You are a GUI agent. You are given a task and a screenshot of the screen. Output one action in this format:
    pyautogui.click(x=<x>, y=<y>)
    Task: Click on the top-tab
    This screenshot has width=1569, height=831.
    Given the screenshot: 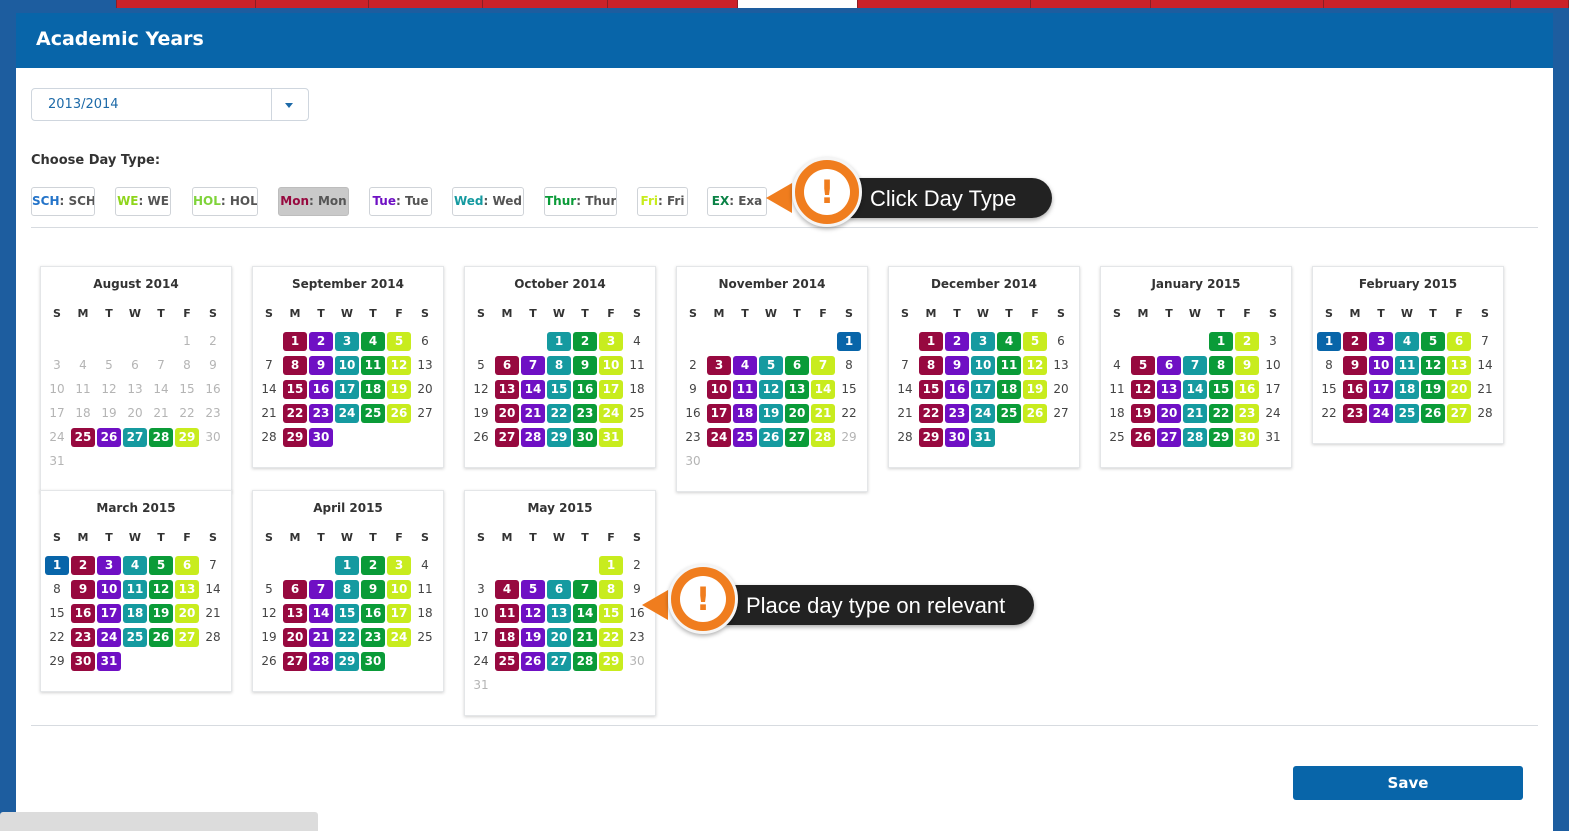 What is the action you would take?
    pyautogui.click(x=798, y=4)
    